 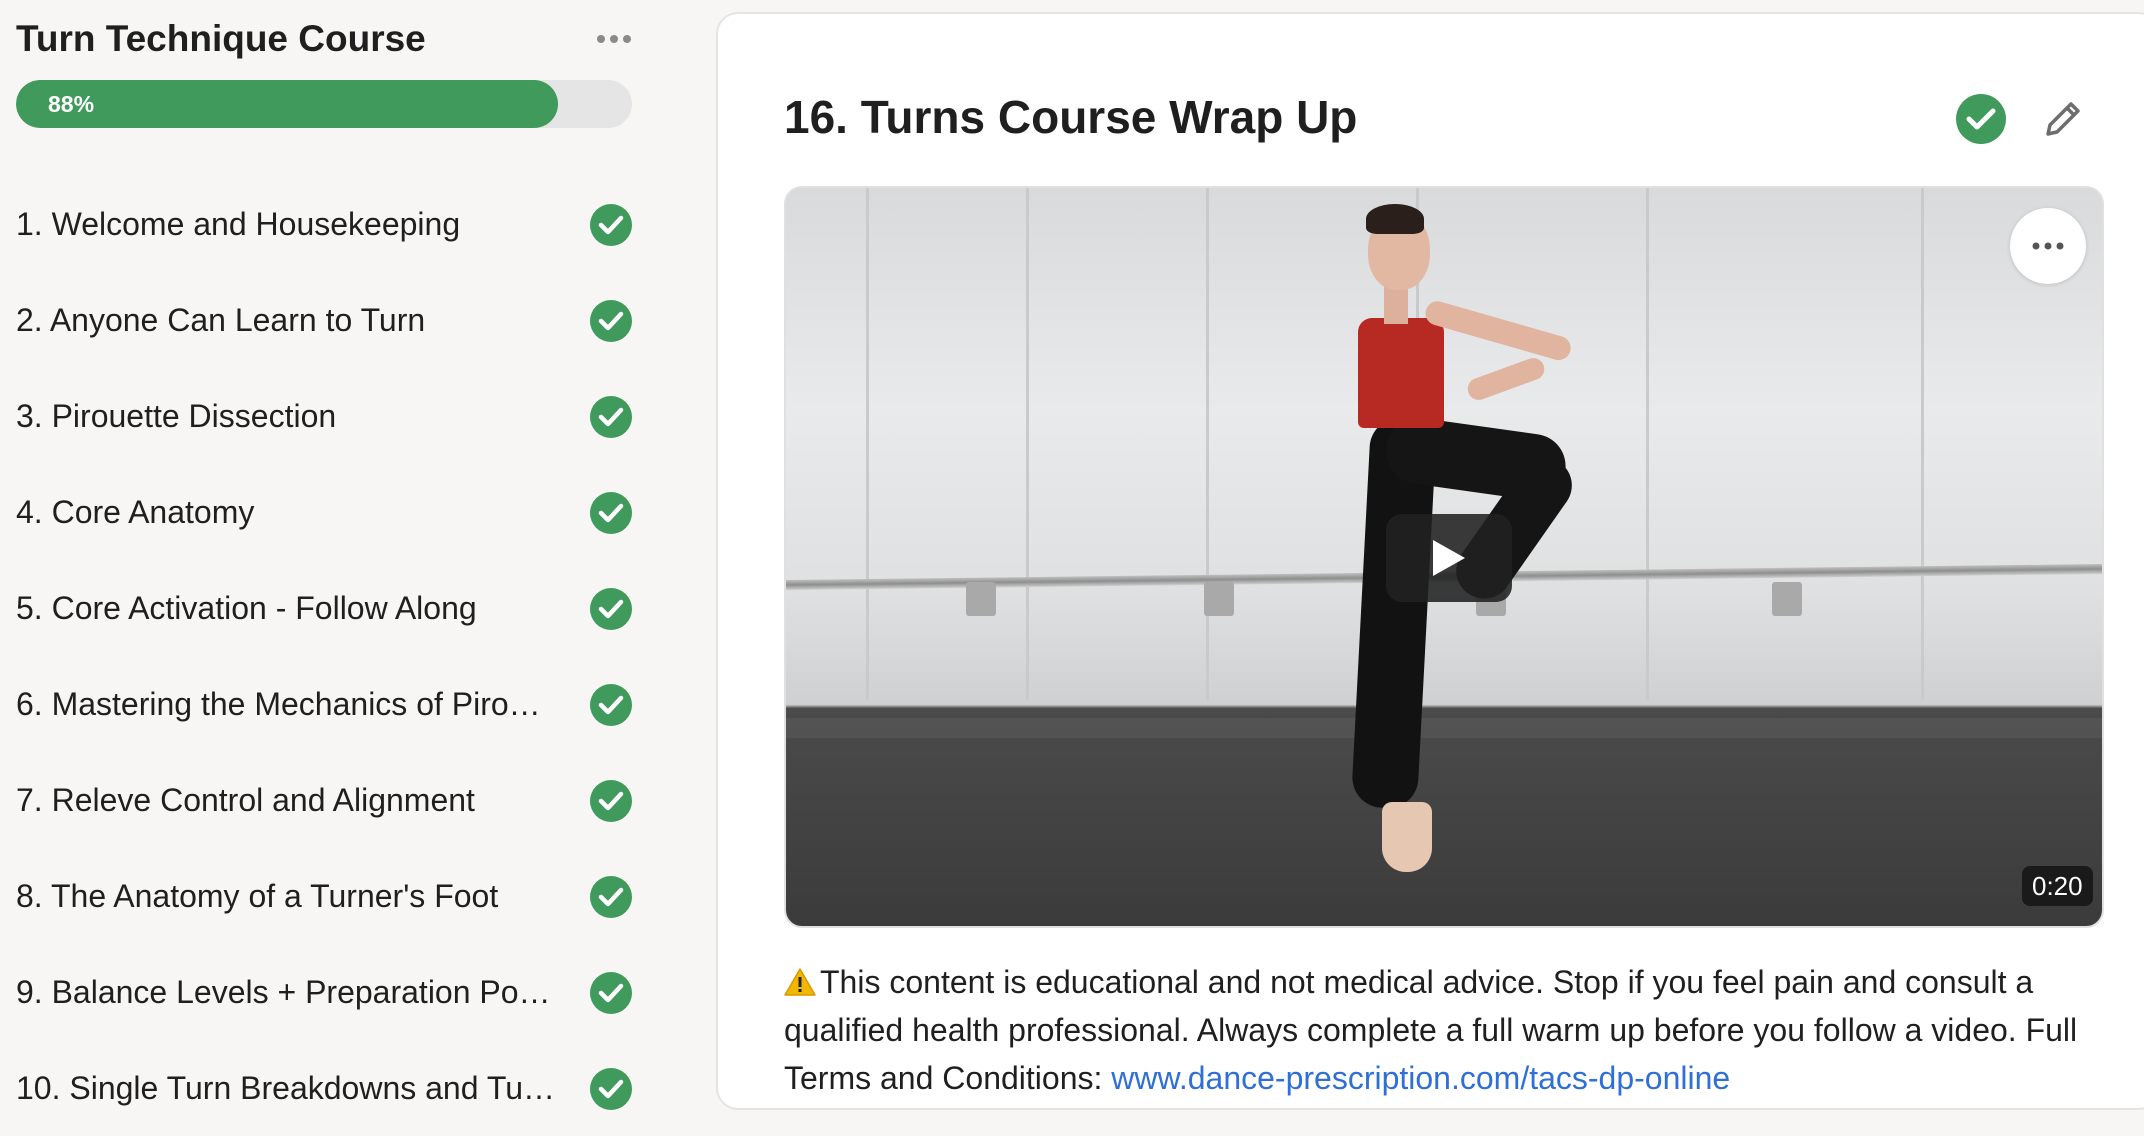 I want to click on warning-icon, so click(x=800, y=982).